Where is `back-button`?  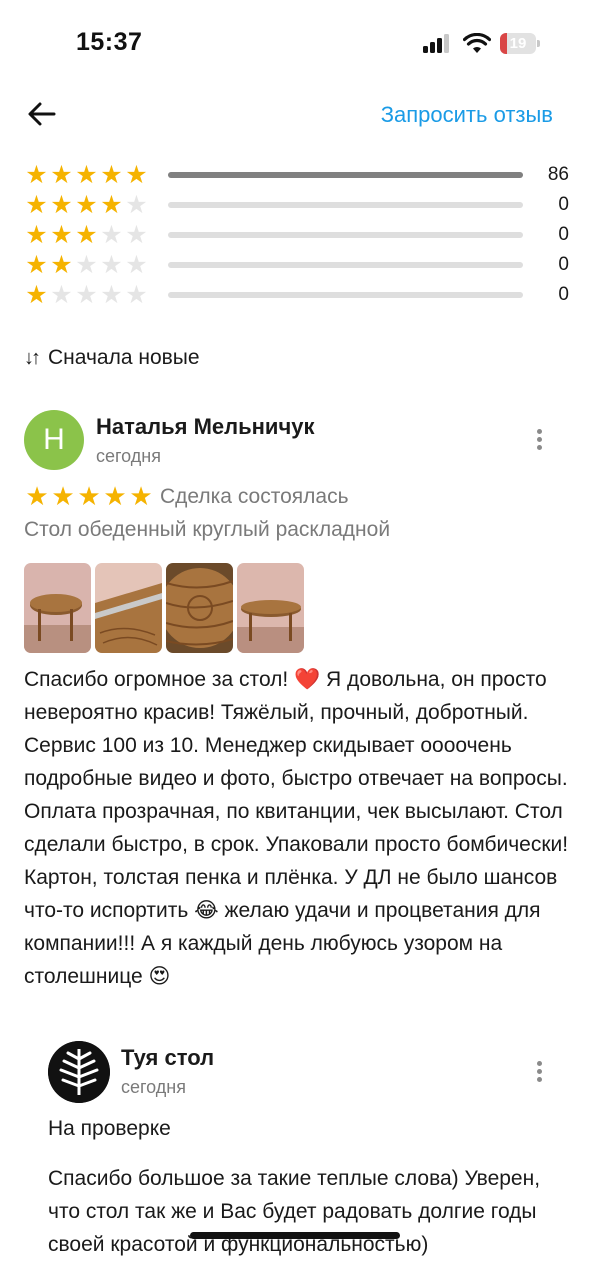 back-button is located at coordinates (42, 114).